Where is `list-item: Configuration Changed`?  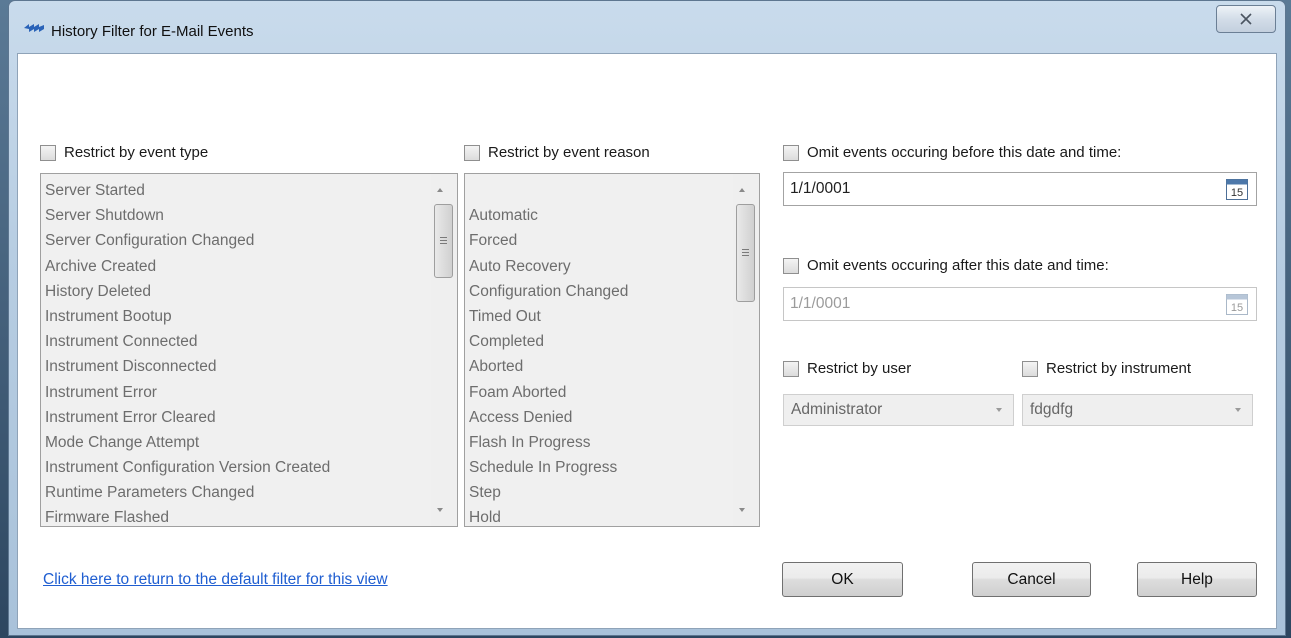
list-item: Configuration Changed is located at coordinates (600, 291).